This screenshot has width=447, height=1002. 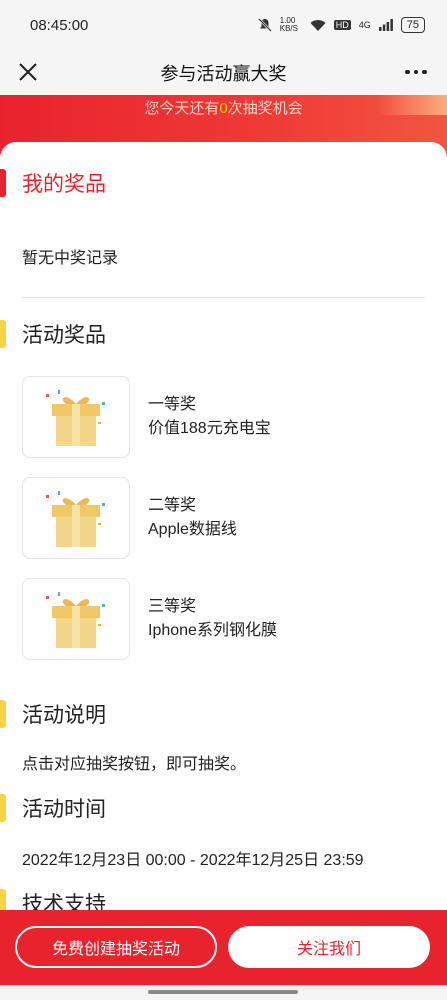 I want to click on signal-label: 4G, so click(x=364, y=25).